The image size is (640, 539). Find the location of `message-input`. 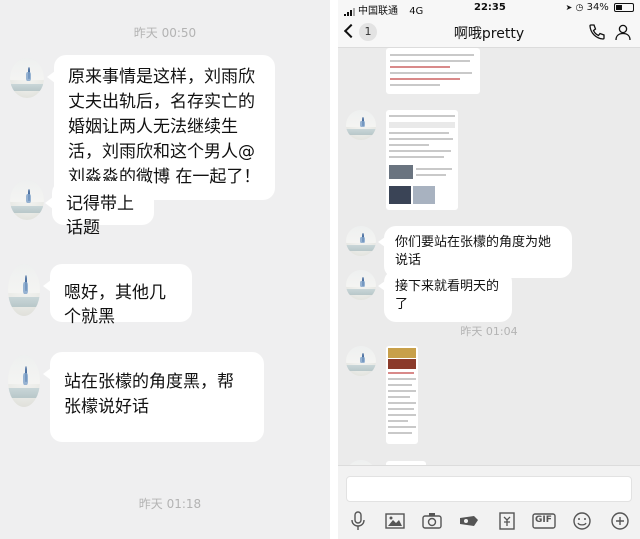

message-input is located at coordinates (489, 489).